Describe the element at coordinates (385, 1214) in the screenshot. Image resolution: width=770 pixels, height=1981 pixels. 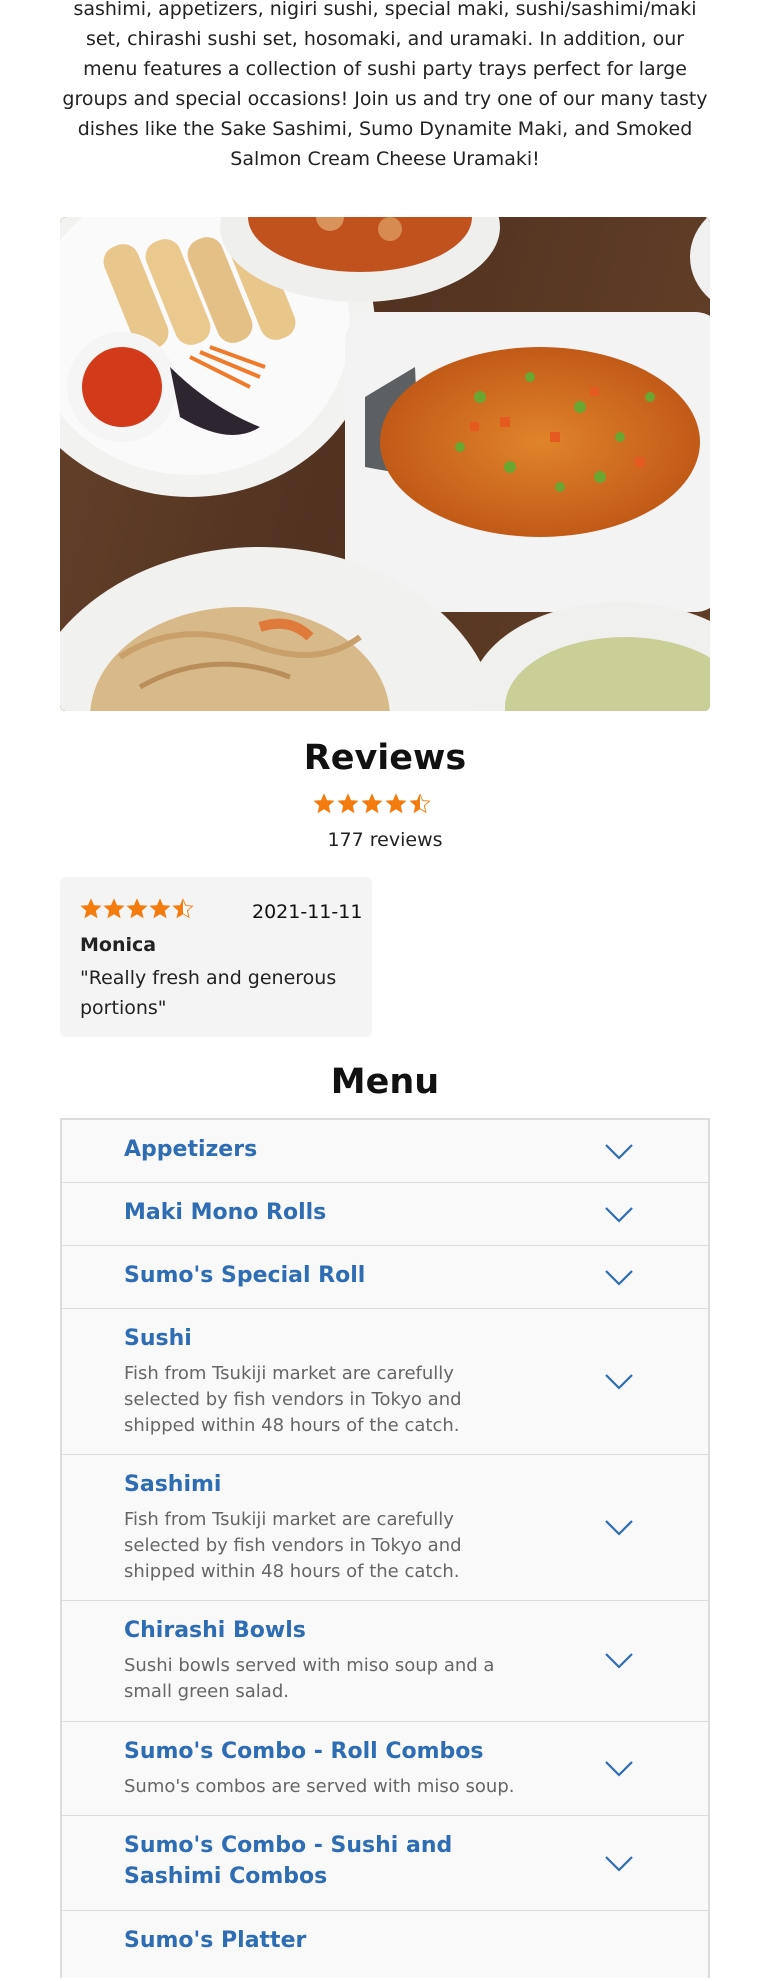
I see `menu-category-maki-mono-rolls: Maki Mono Rolls` at that location.